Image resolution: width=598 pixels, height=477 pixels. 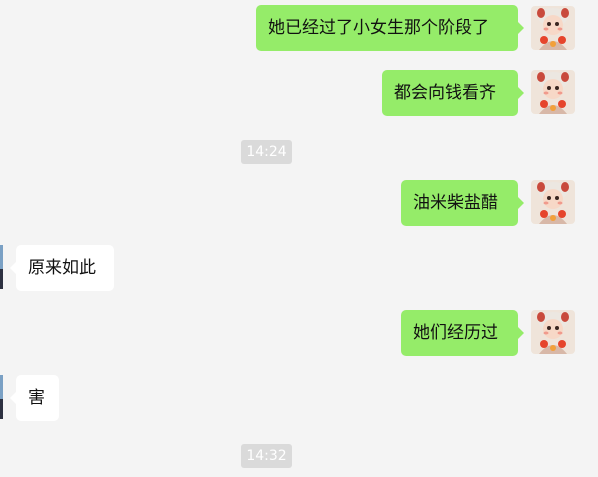 I want to click on message-text: 油米柴盐醋, so click(x=455, y=203).